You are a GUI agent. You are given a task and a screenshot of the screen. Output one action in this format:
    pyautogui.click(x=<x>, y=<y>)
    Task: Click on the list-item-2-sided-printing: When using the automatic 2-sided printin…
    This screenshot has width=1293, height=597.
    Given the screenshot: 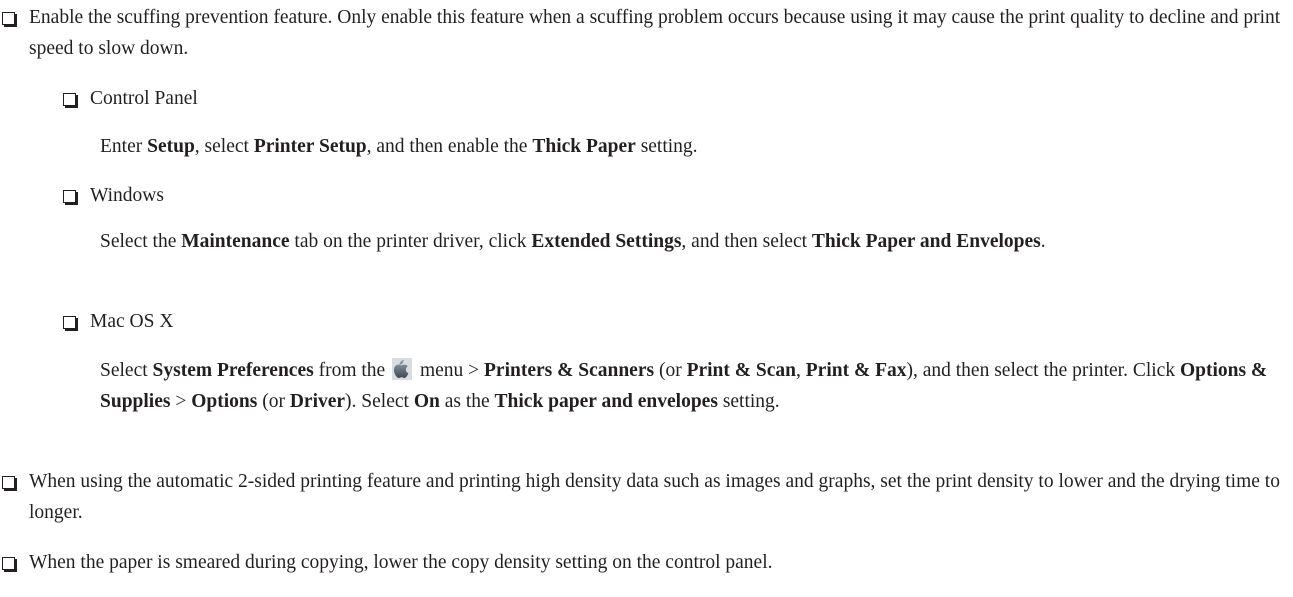 What is the action you would take?
    pyautogui.click(x=644, y=497)
    